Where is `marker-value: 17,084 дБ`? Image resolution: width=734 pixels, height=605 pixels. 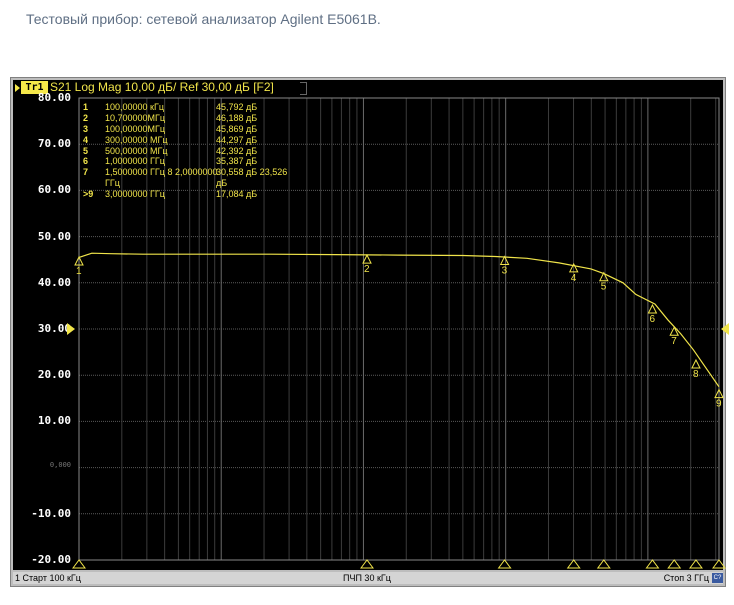
marker-value: 17,084 дБ is located at coordinates (237, 194).